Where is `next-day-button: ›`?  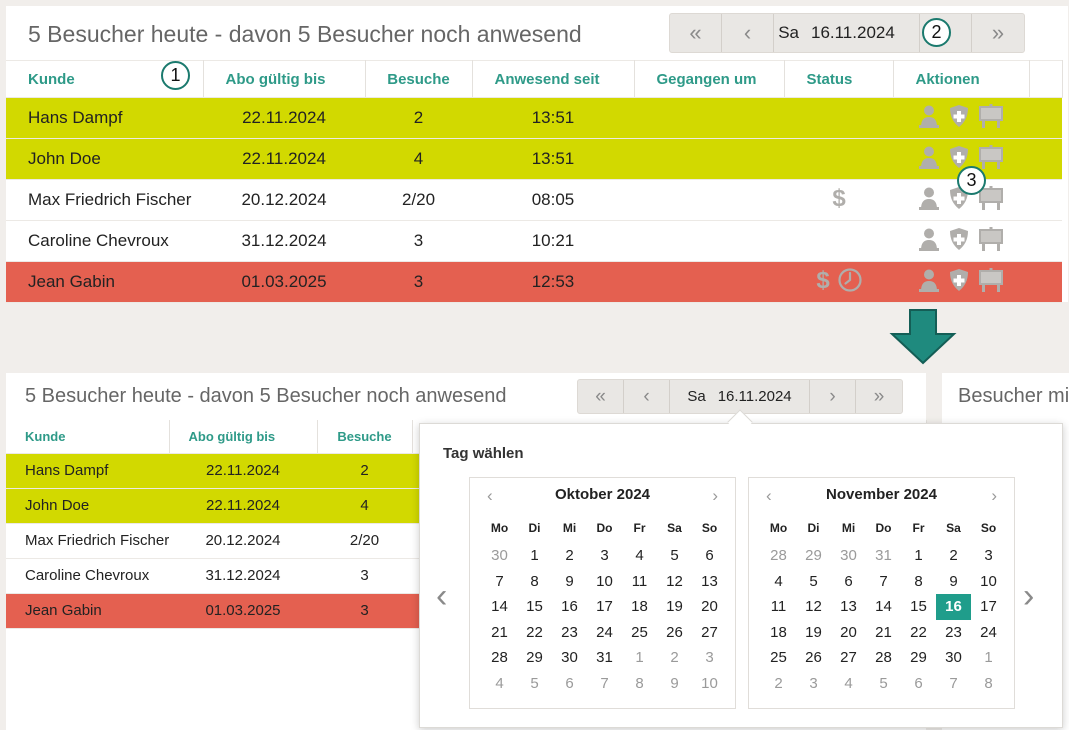 next-day-button: › is located at coordinates (833, 396).